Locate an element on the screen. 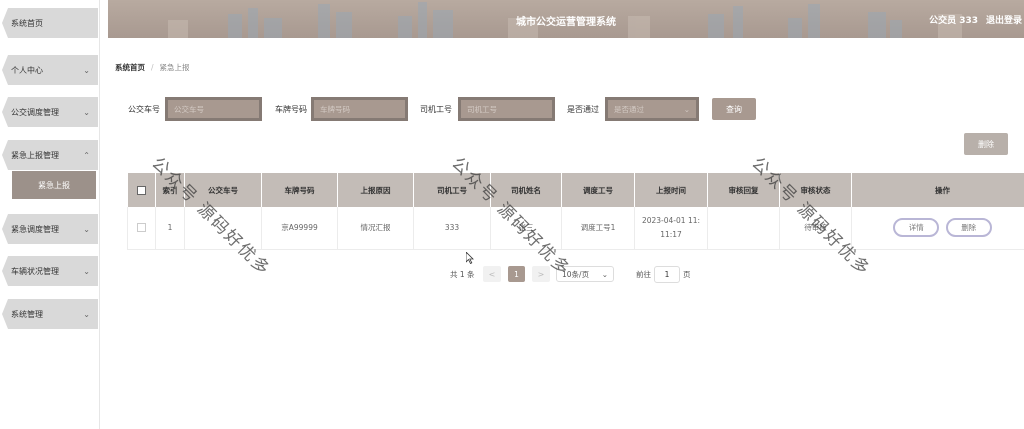  column-header: 调度工号 is located at coordinates (598, 190).